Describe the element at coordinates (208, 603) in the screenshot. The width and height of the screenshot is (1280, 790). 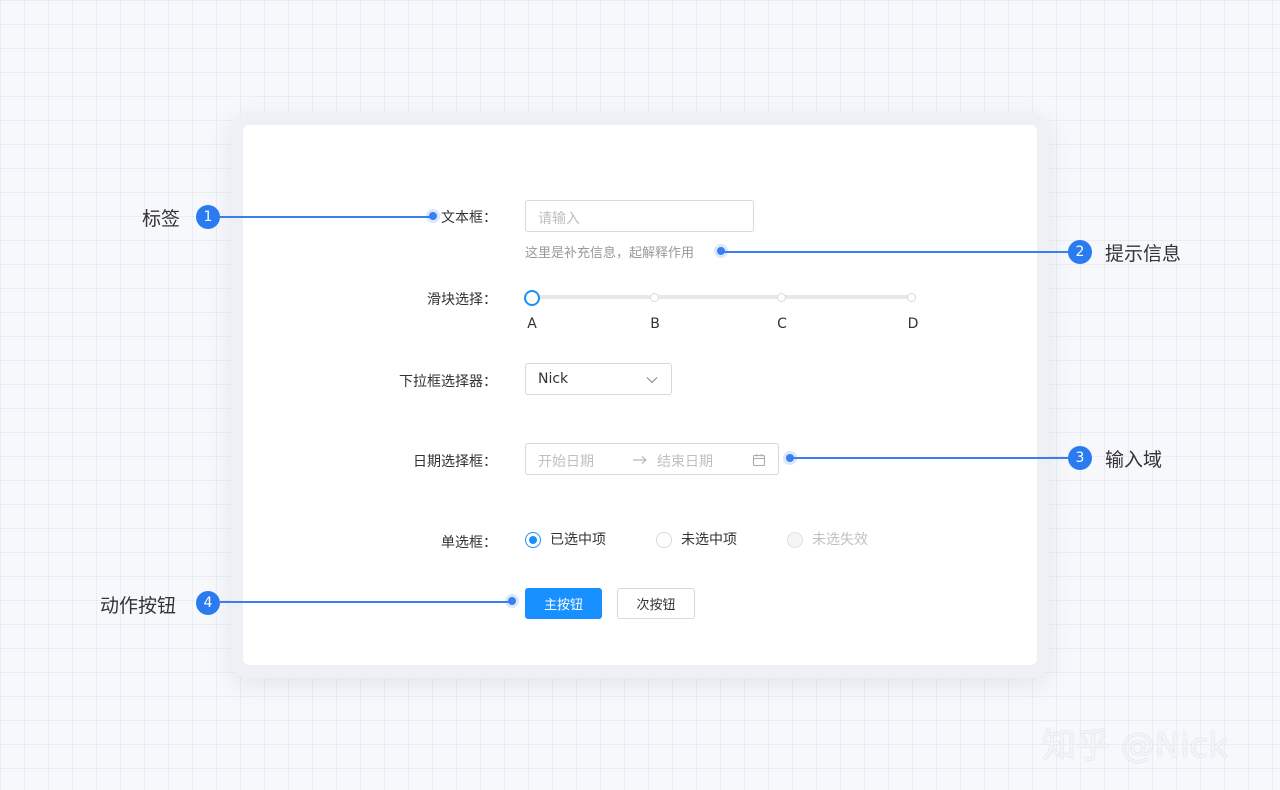
I see `annotation-badge-4: 4` at that location.